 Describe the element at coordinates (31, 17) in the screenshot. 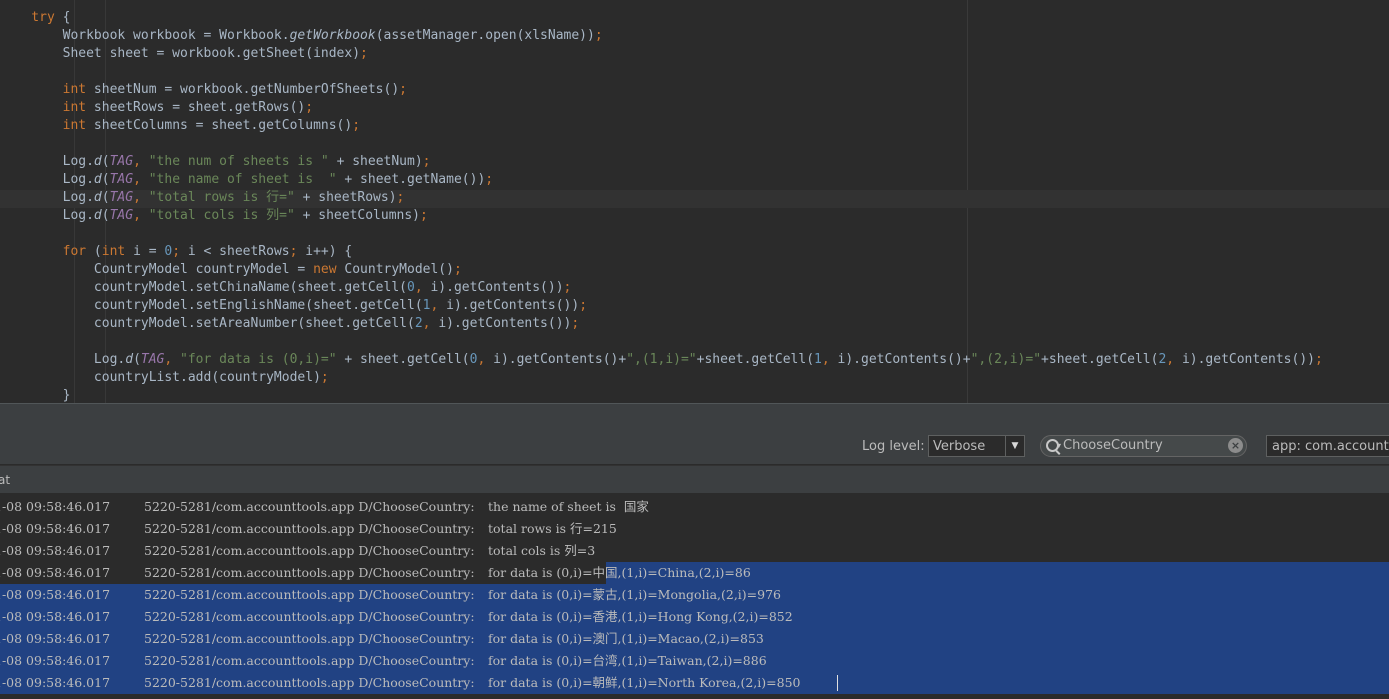

I see `code-token: try` at that location.